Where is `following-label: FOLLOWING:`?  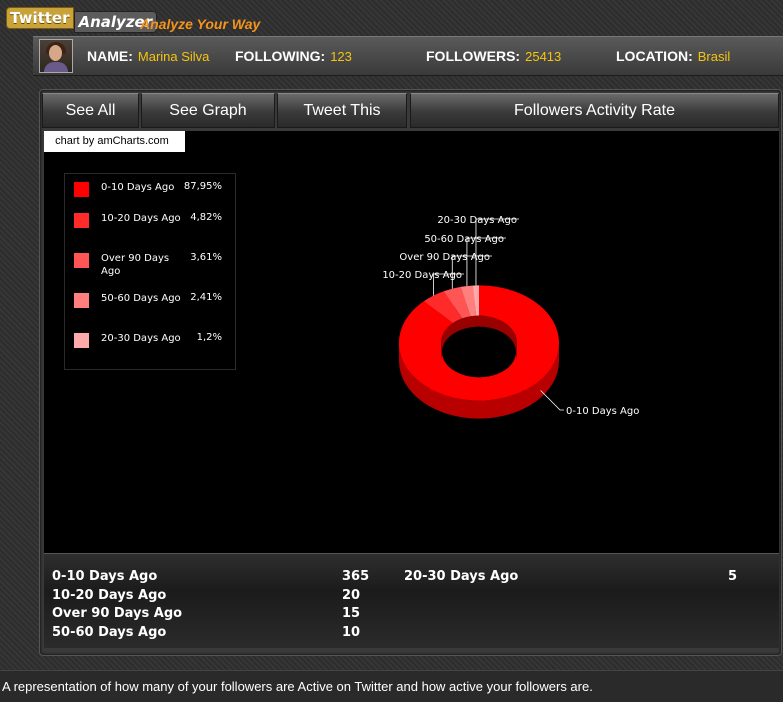
following-label: FOLLOWING: is located at coordinates (280, 56).